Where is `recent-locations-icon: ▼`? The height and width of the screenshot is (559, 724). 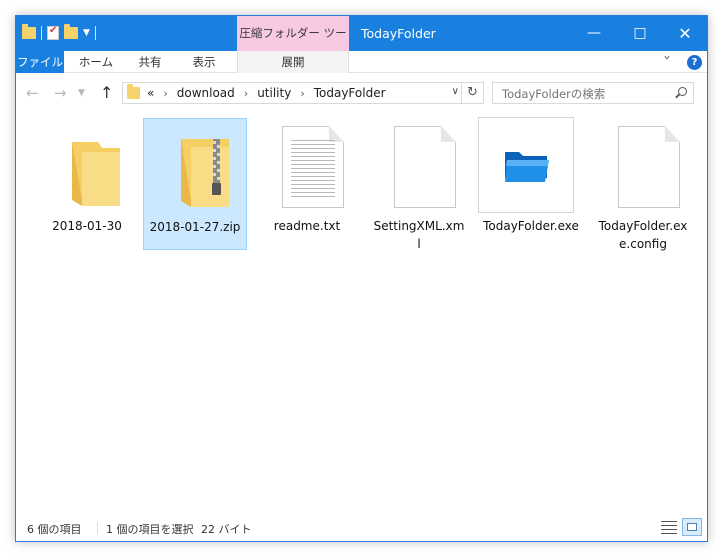
recent-locations-icon: ▼ is located at coordinates (81, 93).